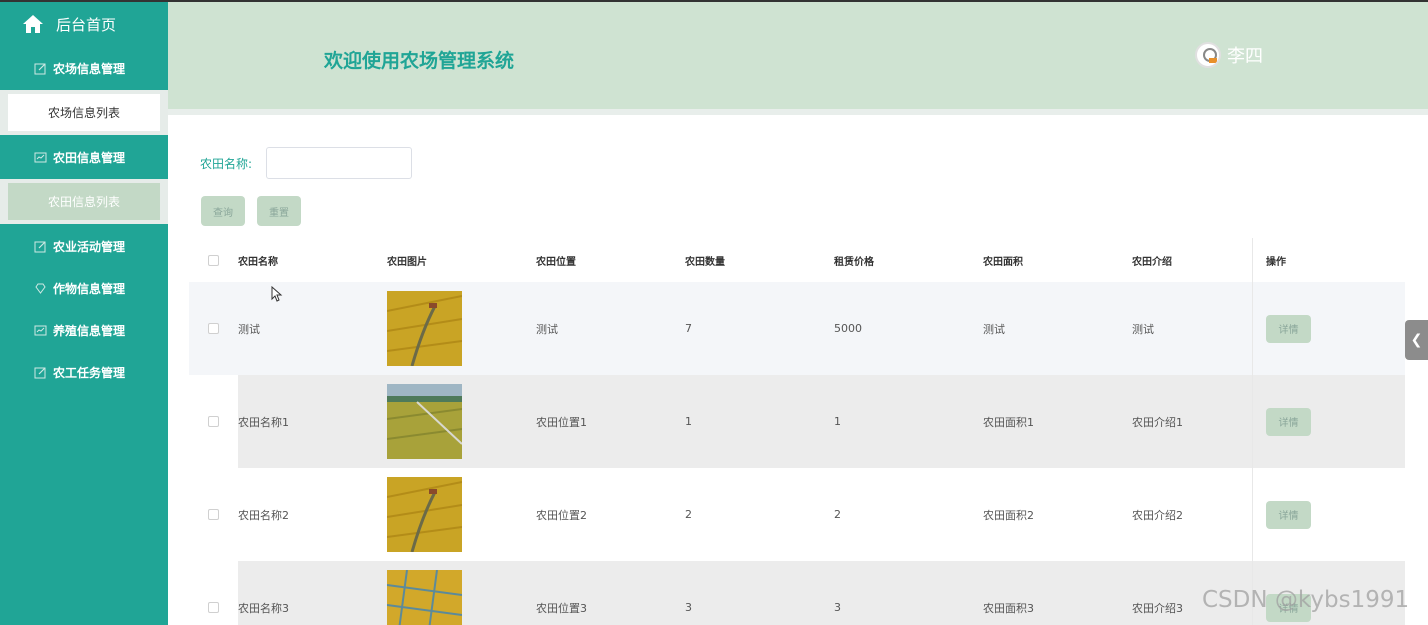 The image size is (1428, 625). I want to click on select-all-checkbox, so click(213, 260).